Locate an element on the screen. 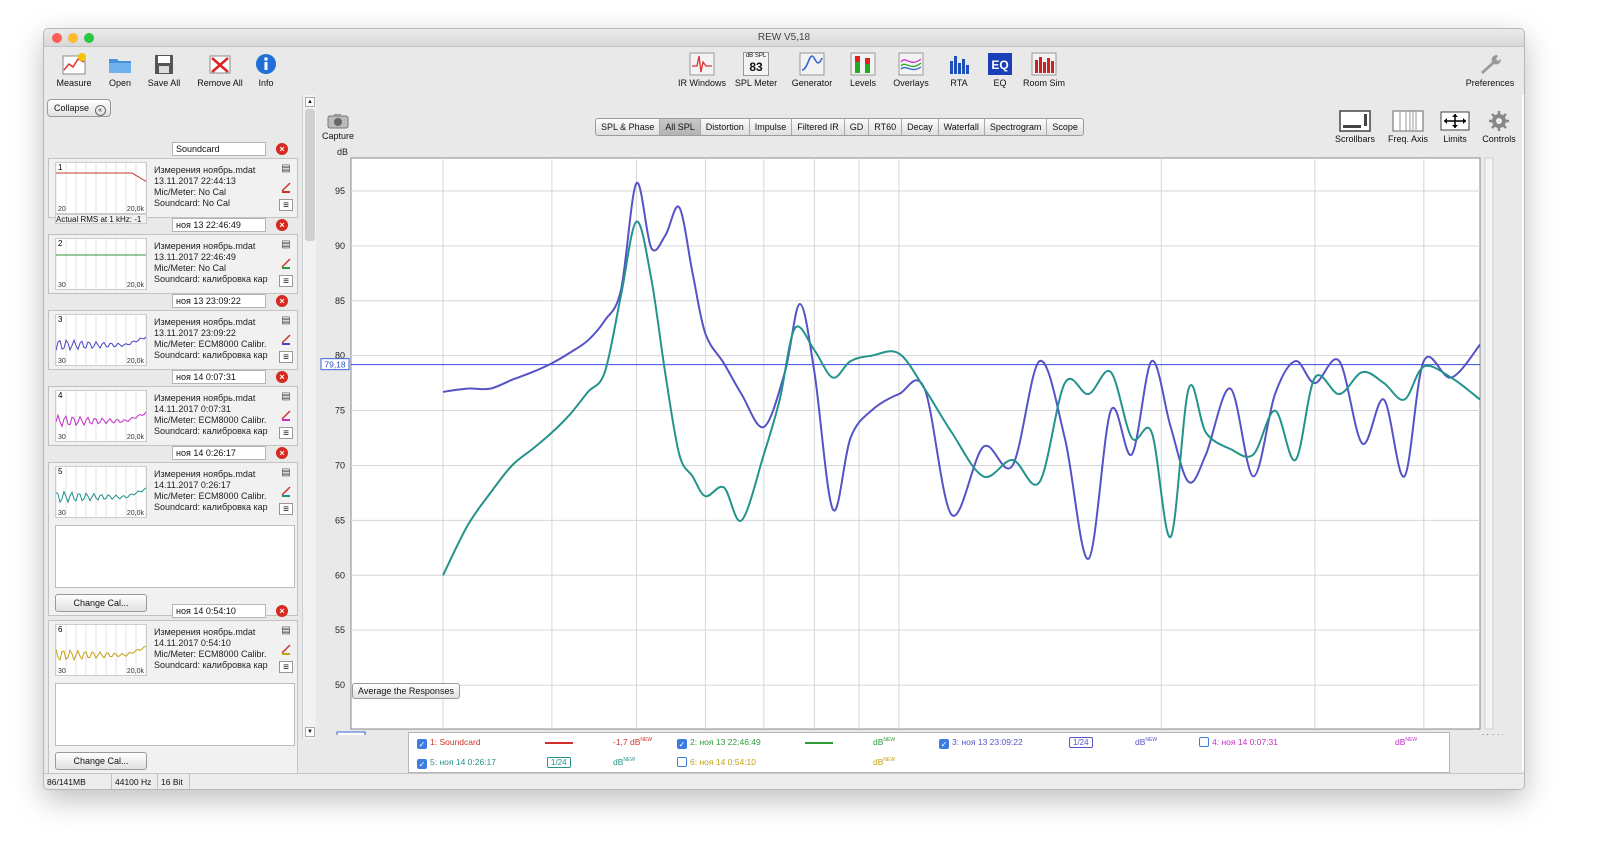  generator-button: Generator is located at coordinates (812, 70).